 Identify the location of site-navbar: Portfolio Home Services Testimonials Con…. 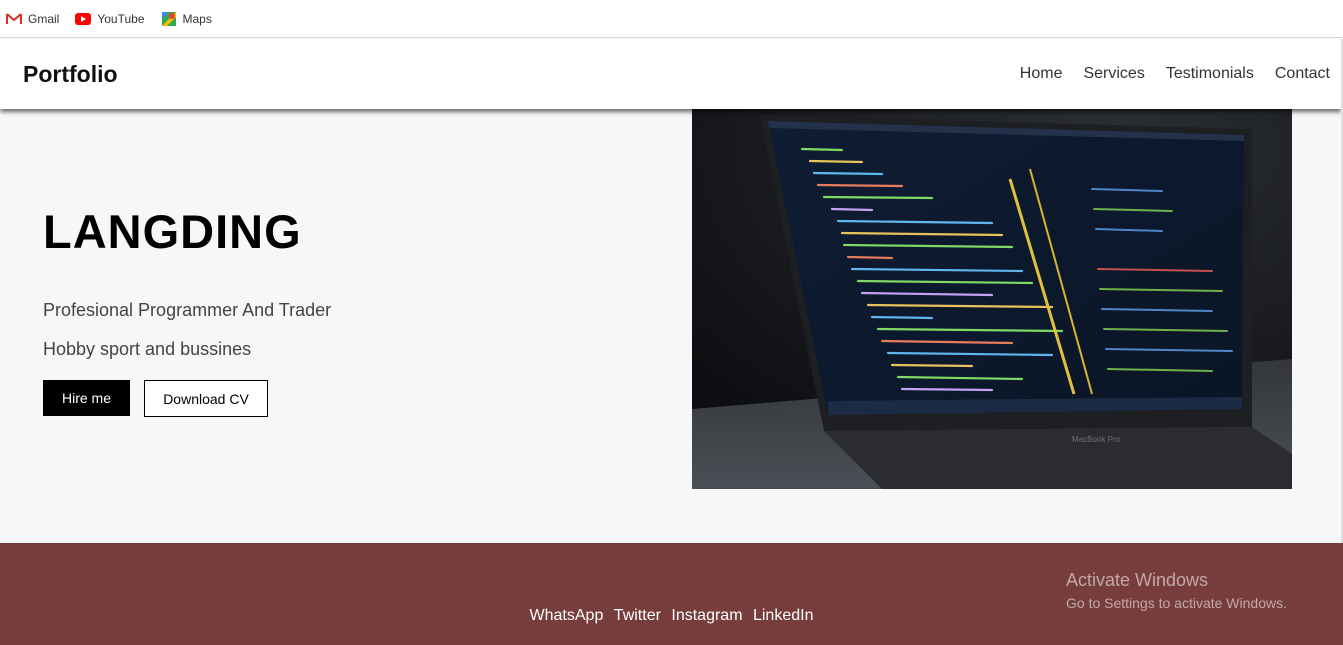
(670, 74).